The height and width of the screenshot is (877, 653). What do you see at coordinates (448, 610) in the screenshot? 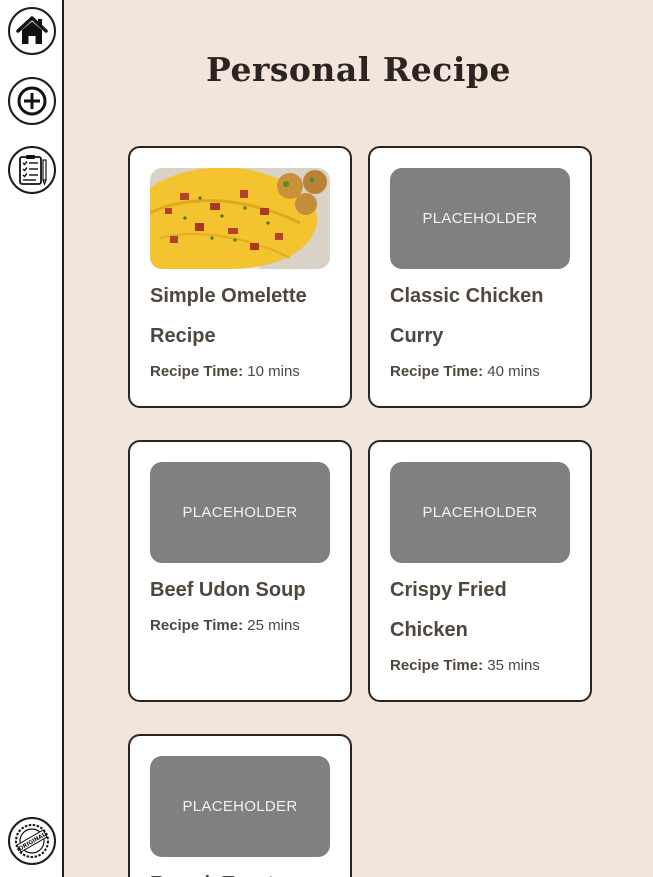
I see `recipe-name: Crispy Fried Chicken` at bounding box center [448, 610].